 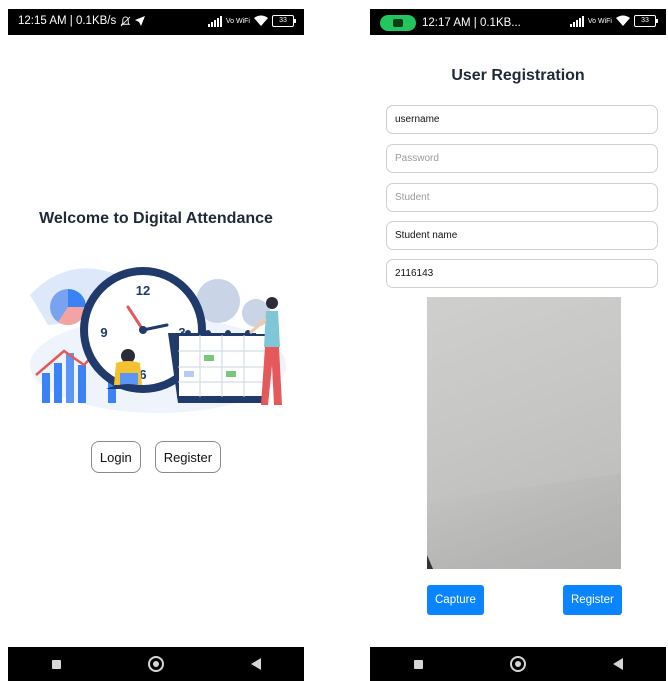 I want to click on camera-preview, so click(x=524, y=433).